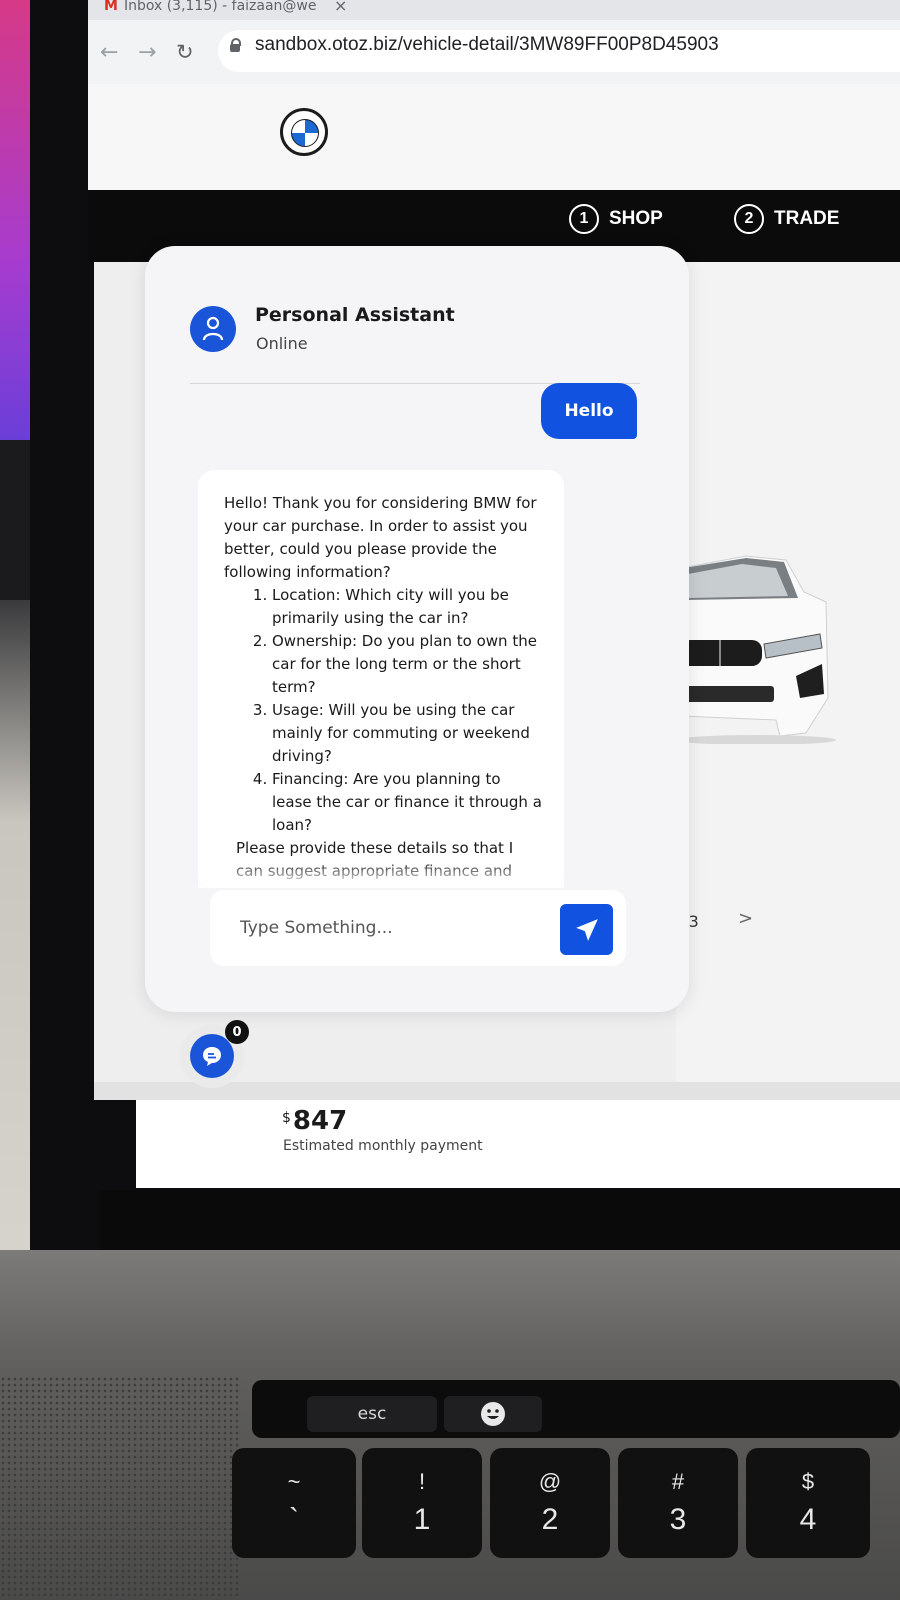 This screenshot has width=900, height=1600. What do you see at coordinates (756, 649) in the screenshot?
I see `vehicle-image` at bounding box center [756, 649].